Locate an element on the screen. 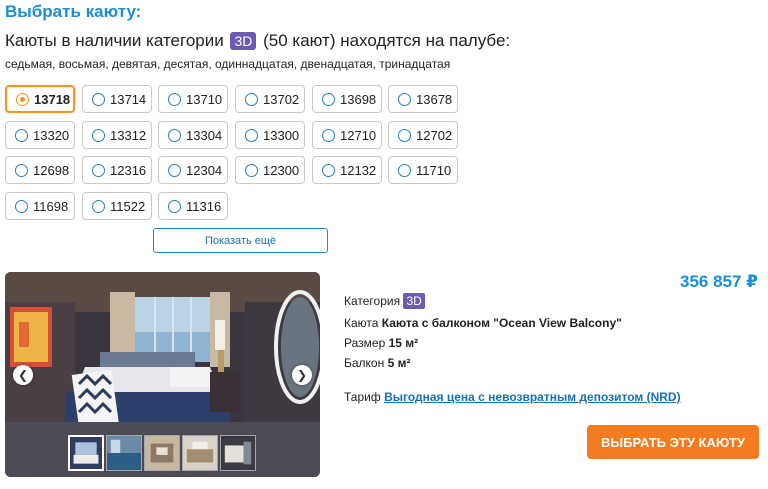 This screenshot has width=768, height=489. cabin-number: 13698 is located at coordinates (358, 99).